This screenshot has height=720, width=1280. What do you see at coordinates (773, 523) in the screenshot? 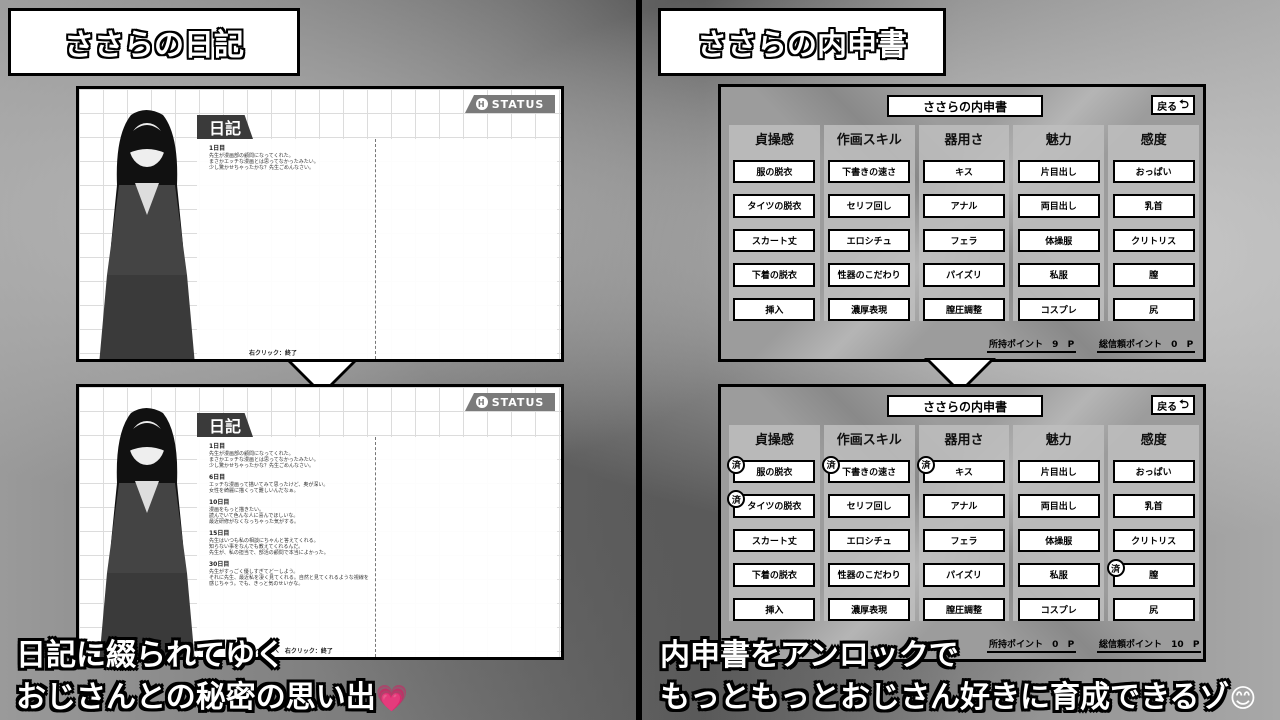
I see `column-chastity: 貞操感 済服の脱衣 済タイツの脱衣 スカート丈 下着の脱衣 挿入` at bounding box center [773, 523].